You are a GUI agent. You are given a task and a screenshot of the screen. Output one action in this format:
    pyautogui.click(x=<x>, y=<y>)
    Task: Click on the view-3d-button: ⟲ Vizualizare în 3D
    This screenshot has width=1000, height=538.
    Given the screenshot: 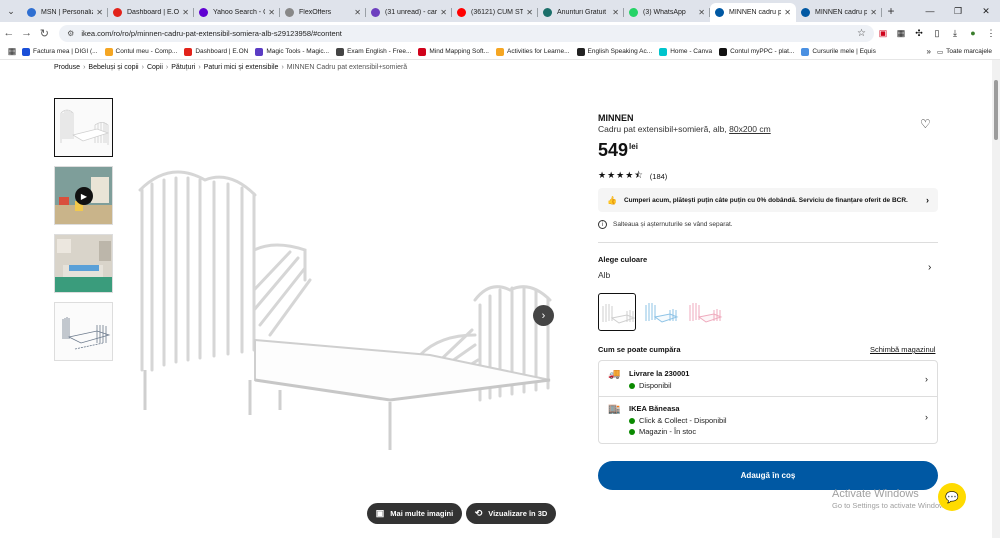 What is the action you would take?
    pyautogui.click(x=511, y=513)
    